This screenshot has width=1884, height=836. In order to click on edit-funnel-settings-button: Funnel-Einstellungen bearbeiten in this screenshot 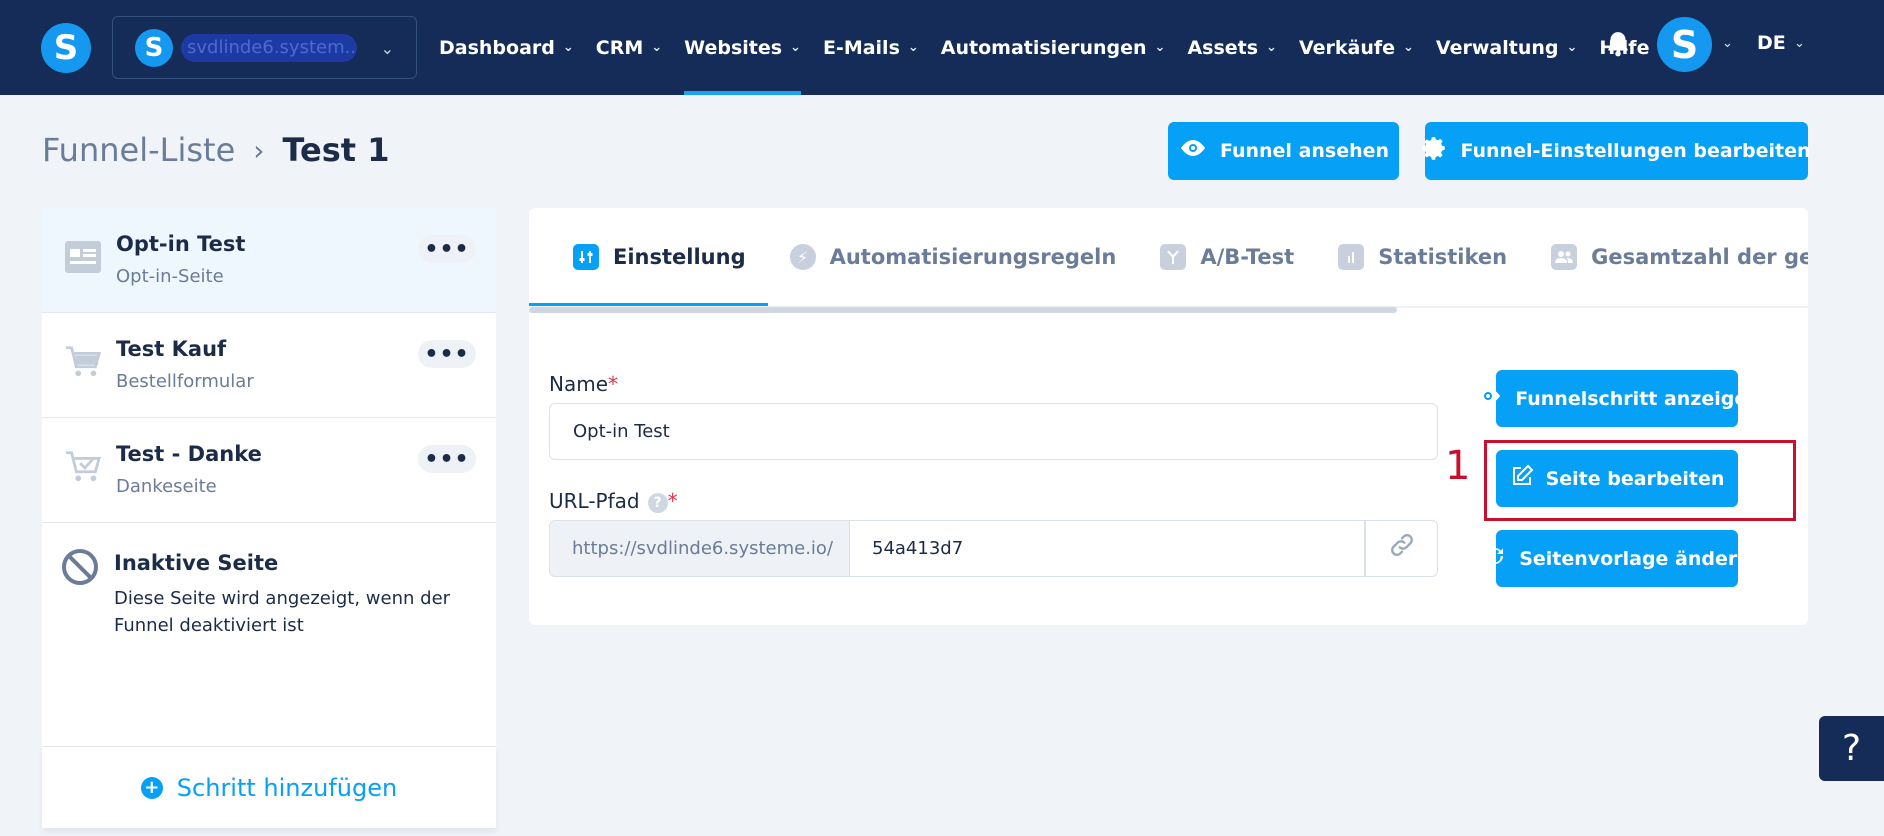, I will do `click(1616, 151)`.